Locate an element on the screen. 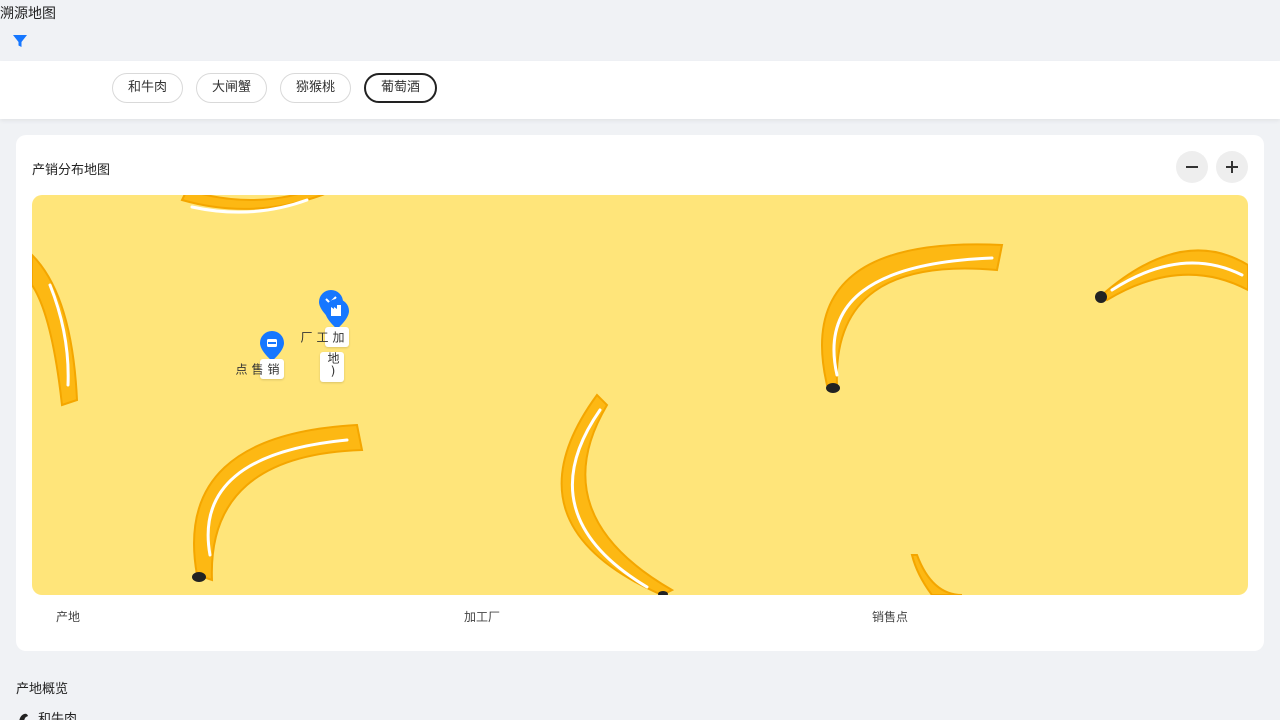 This screenshot has width=1280, height=720. cow-icon is located at coordinates (23, 716).